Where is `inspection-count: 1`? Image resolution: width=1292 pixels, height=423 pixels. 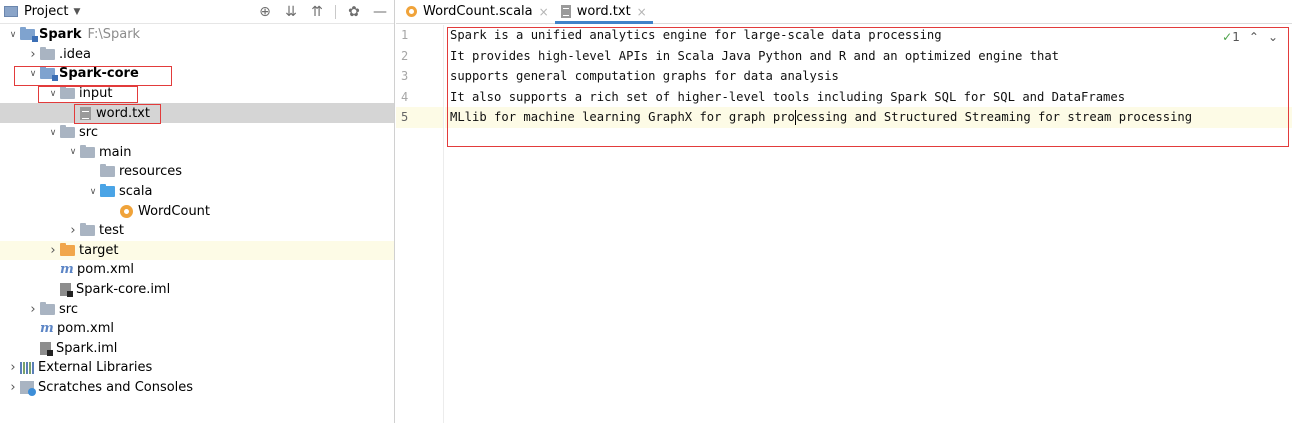 inspection-count: 1 is located at coordinates (1236, 37).